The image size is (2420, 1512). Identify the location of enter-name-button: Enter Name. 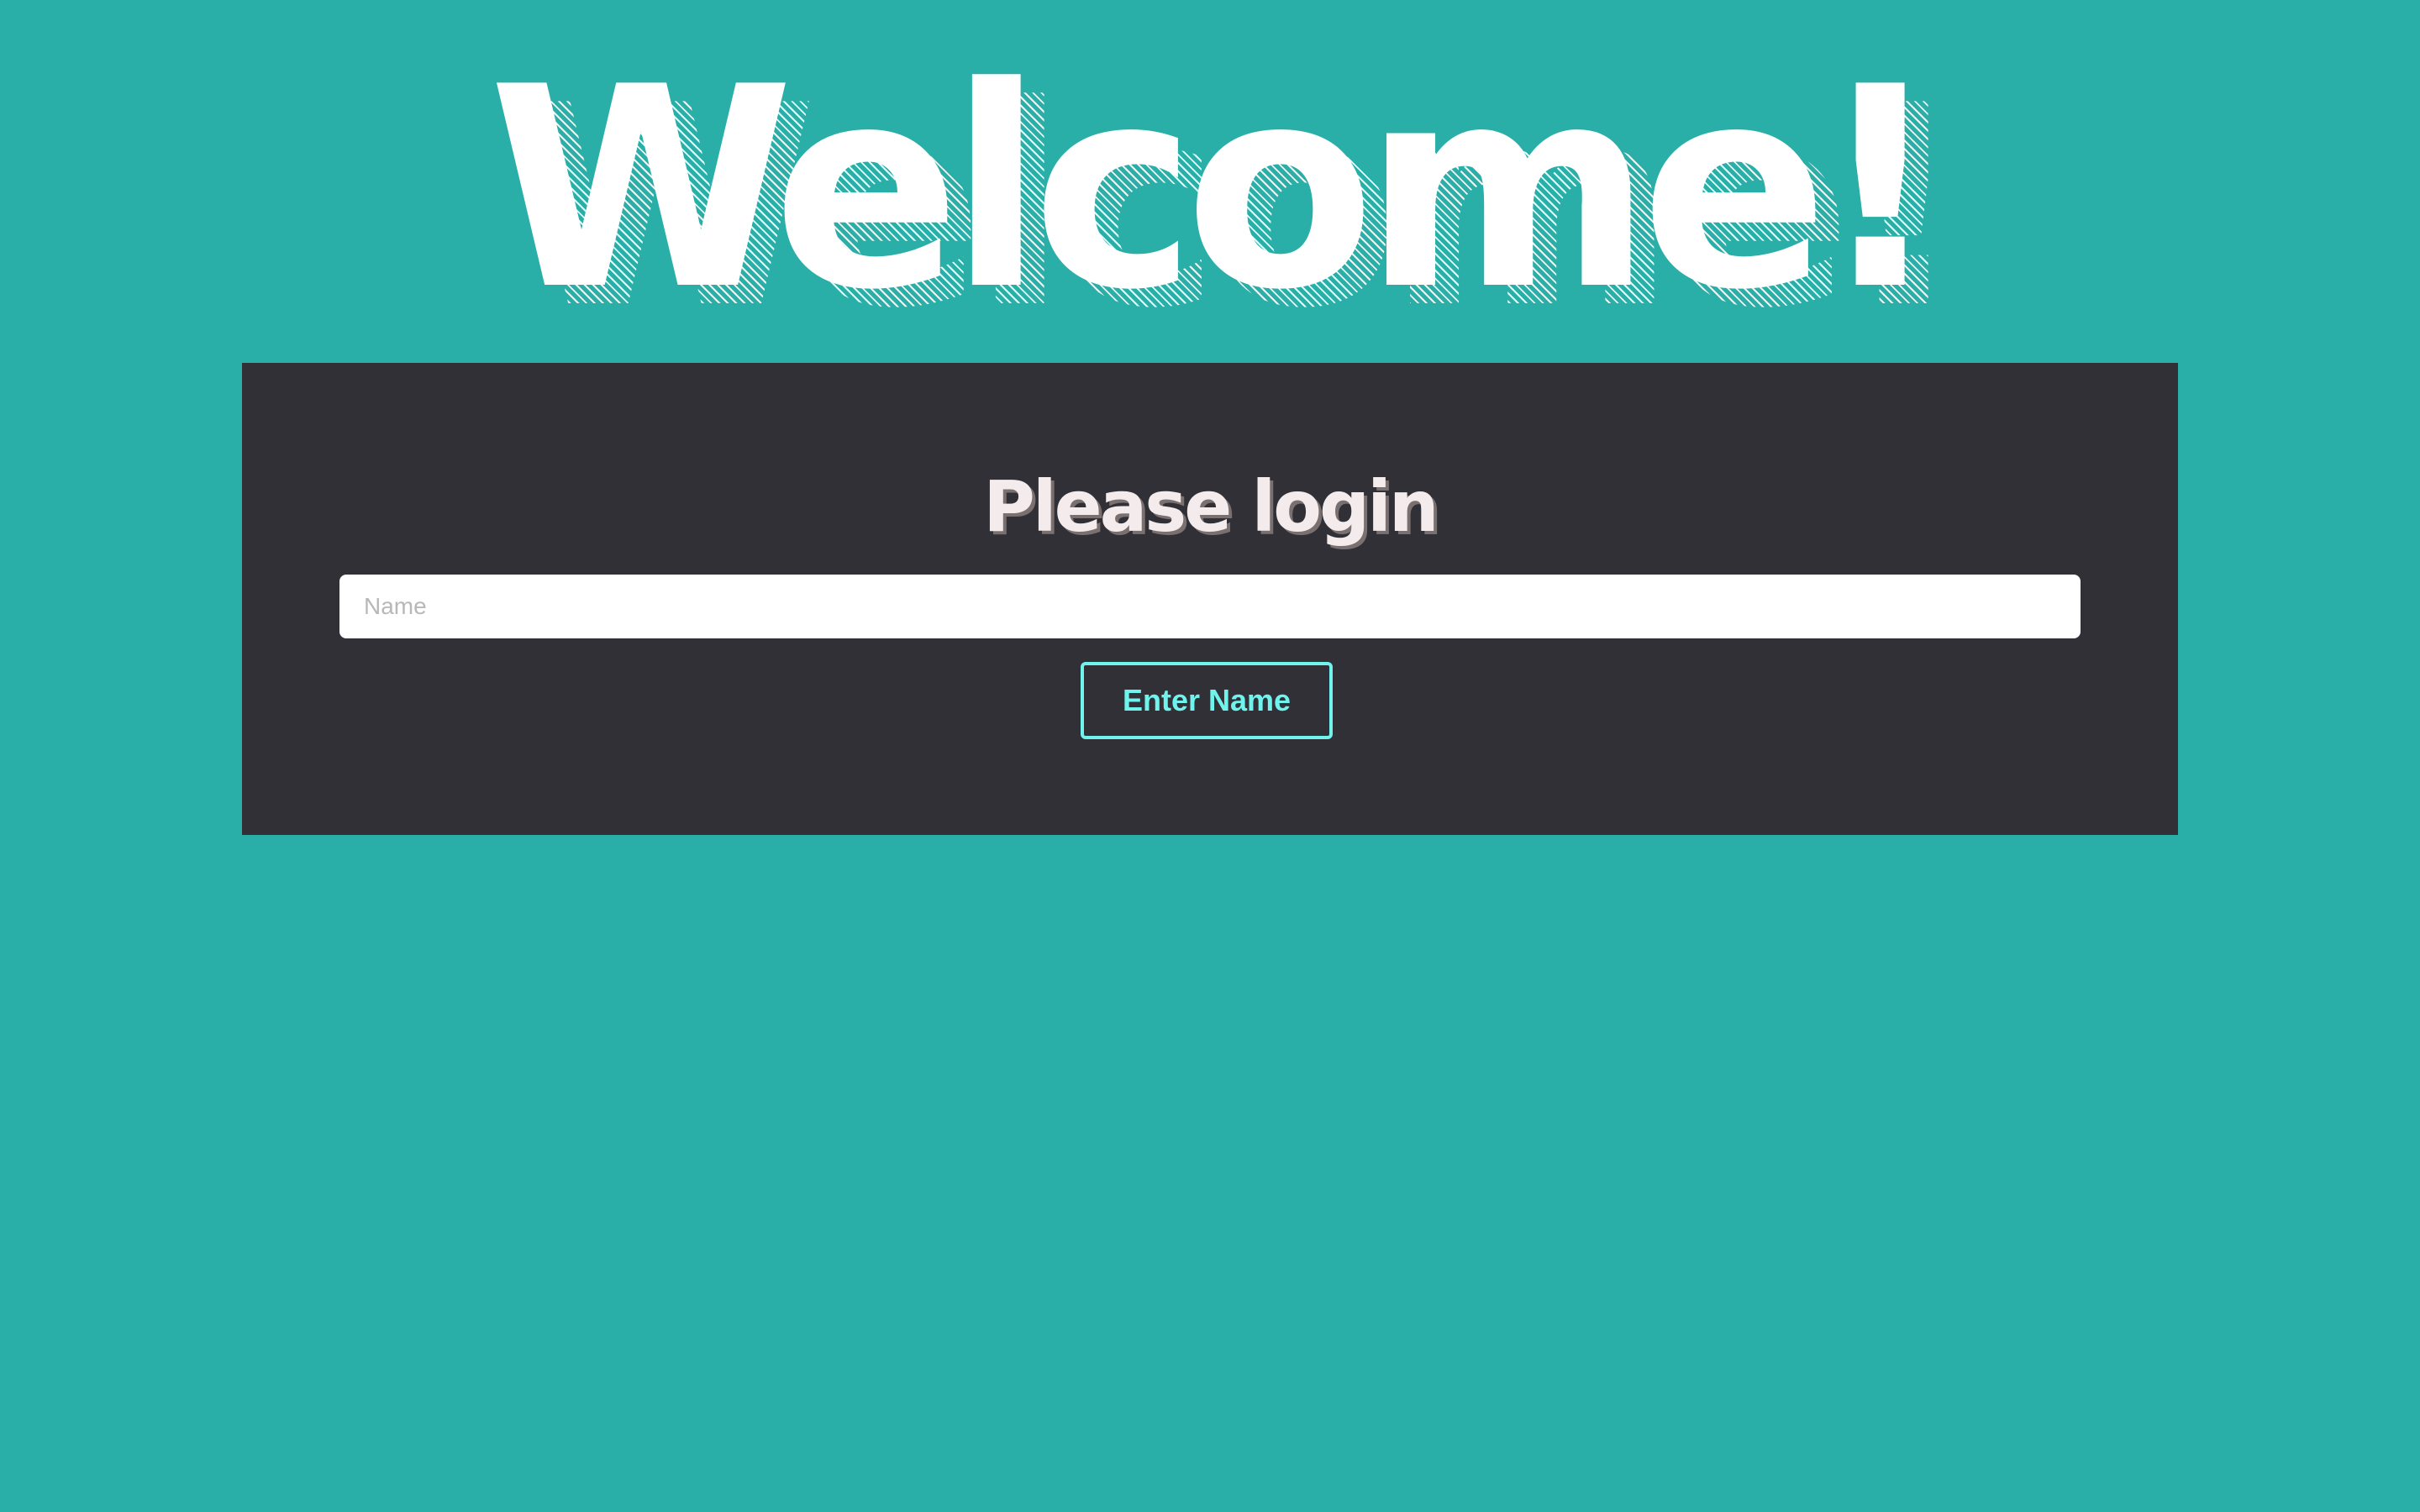
(1207, 700).